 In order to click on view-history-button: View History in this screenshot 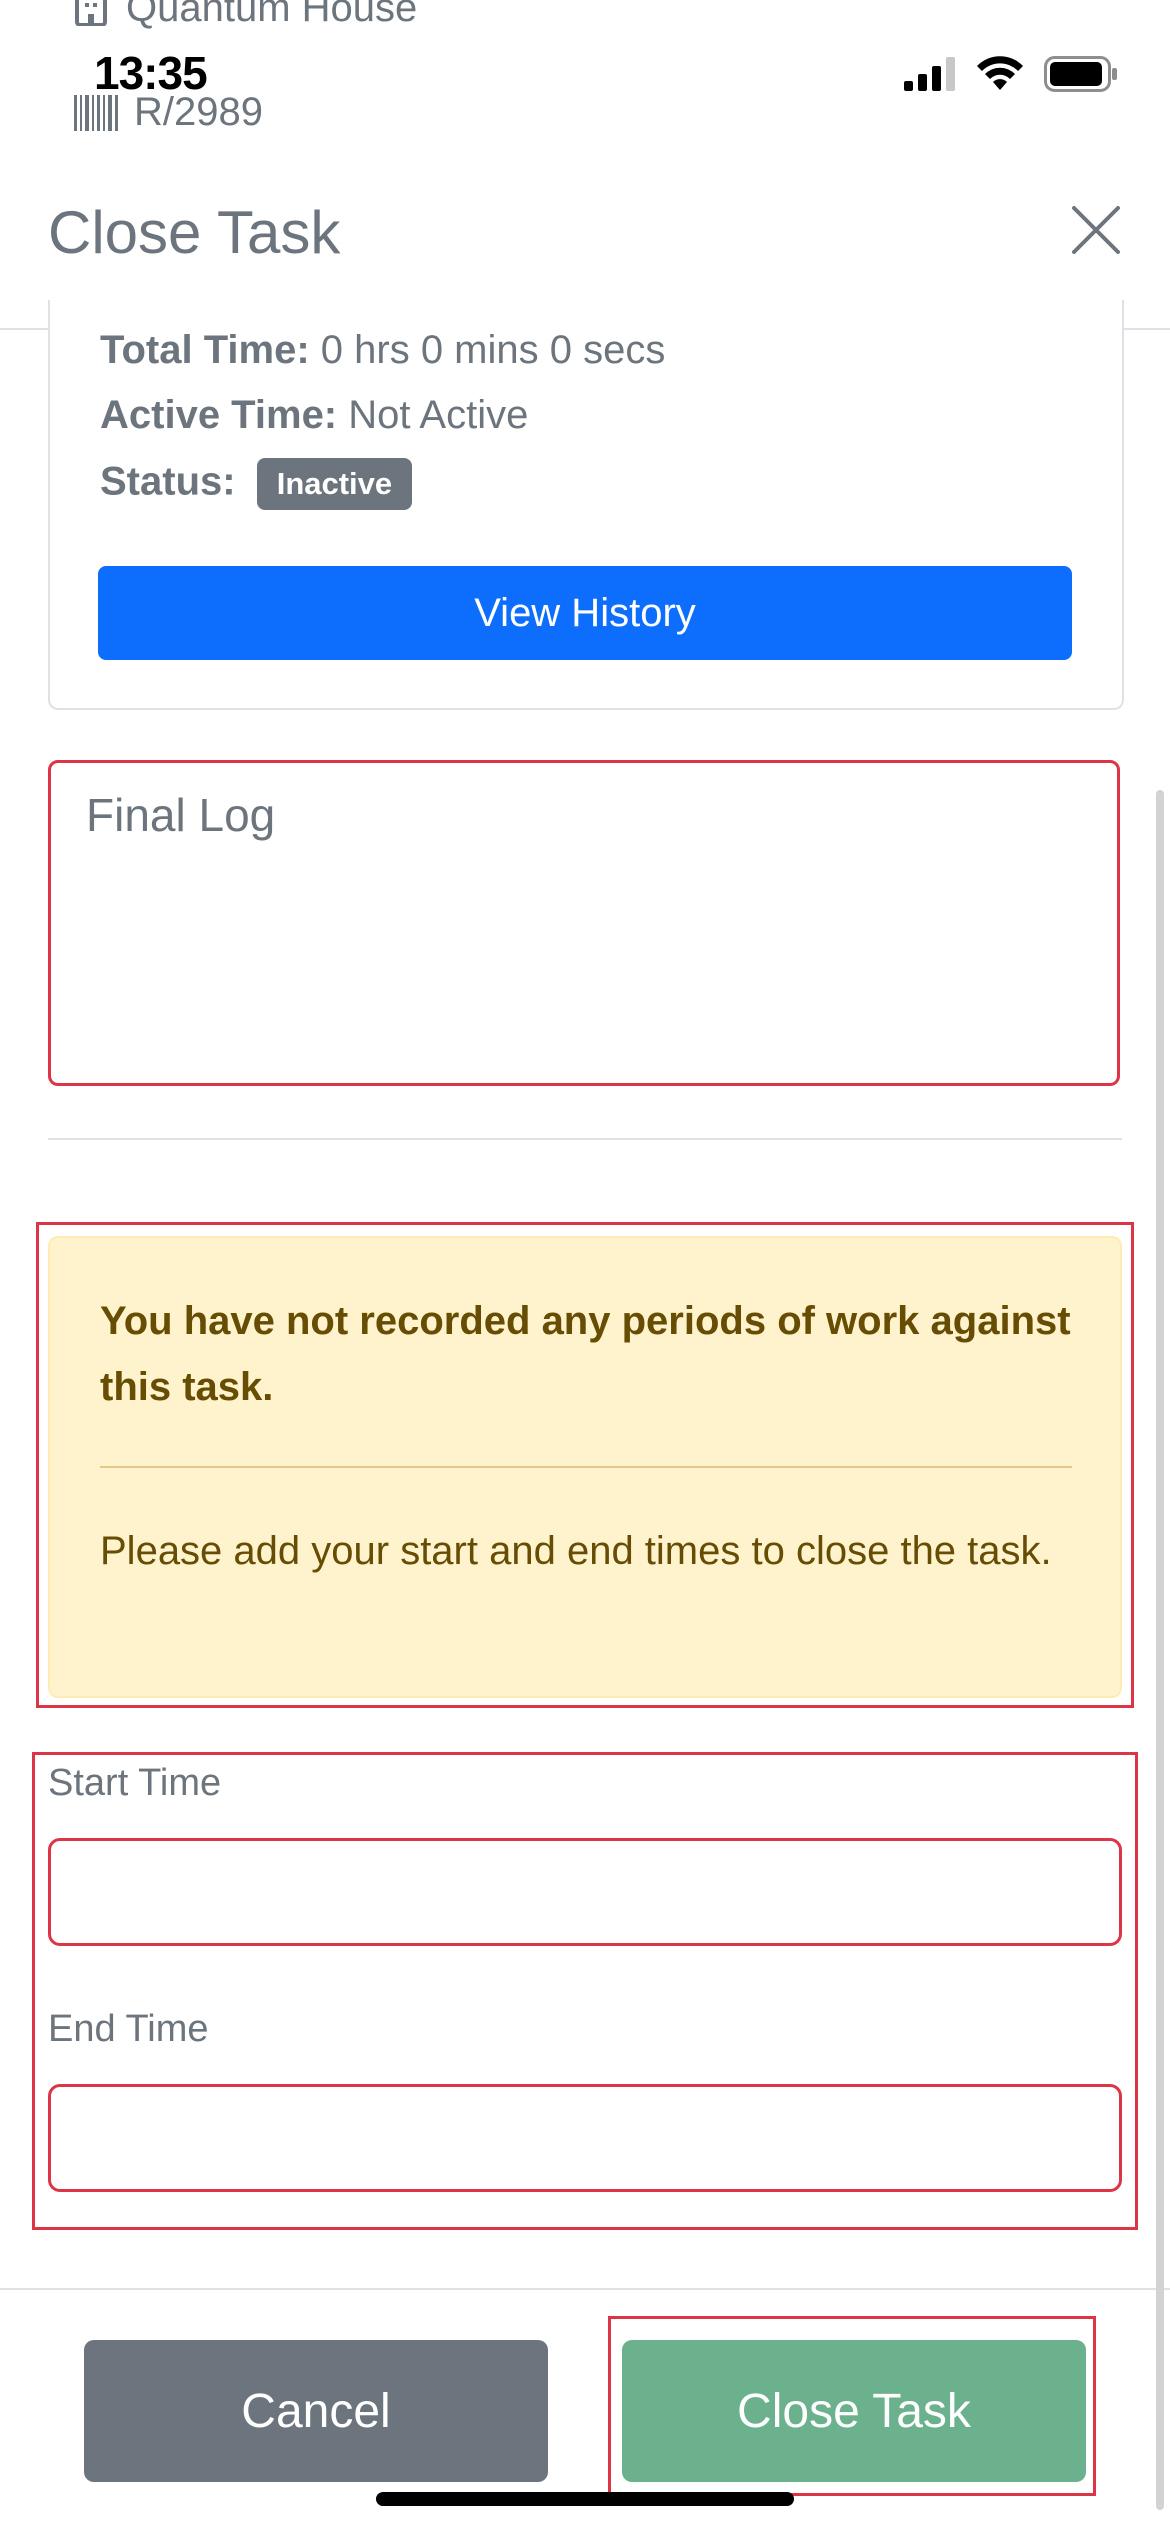, I will do `click(585, 613)`.